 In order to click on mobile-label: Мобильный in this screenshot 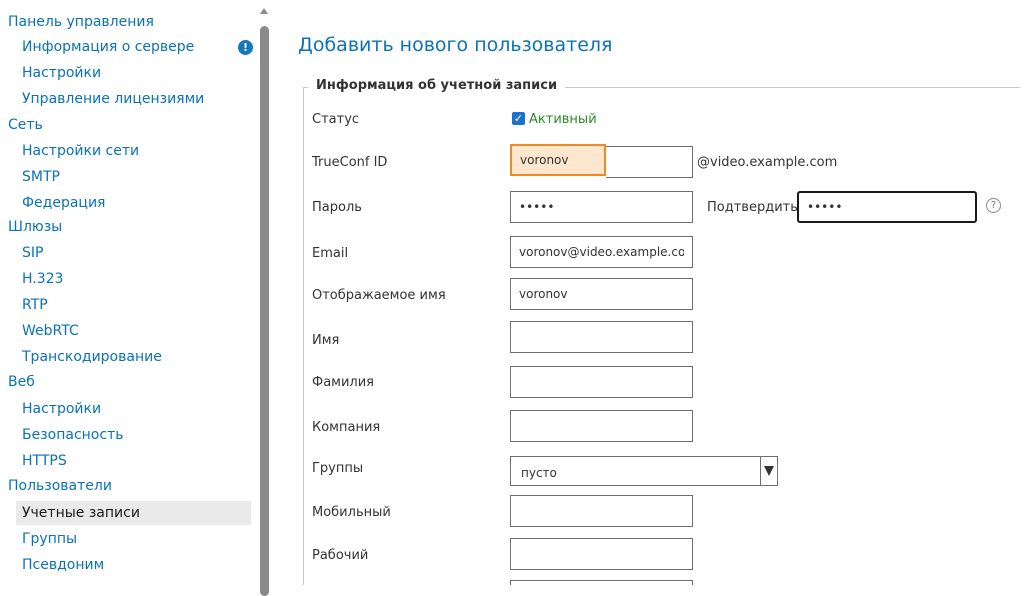, I will do `click(351, 512)`.